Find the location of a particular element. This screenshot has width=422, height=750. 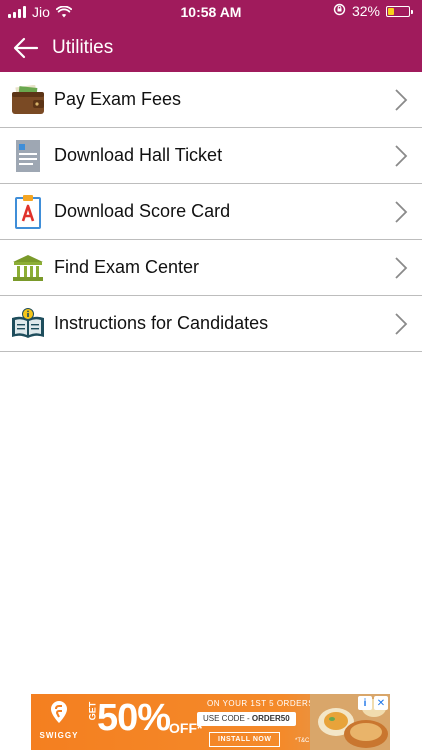

ad-promo-code: USE CODE - ORDER50 is located at coordinates (246, 719).